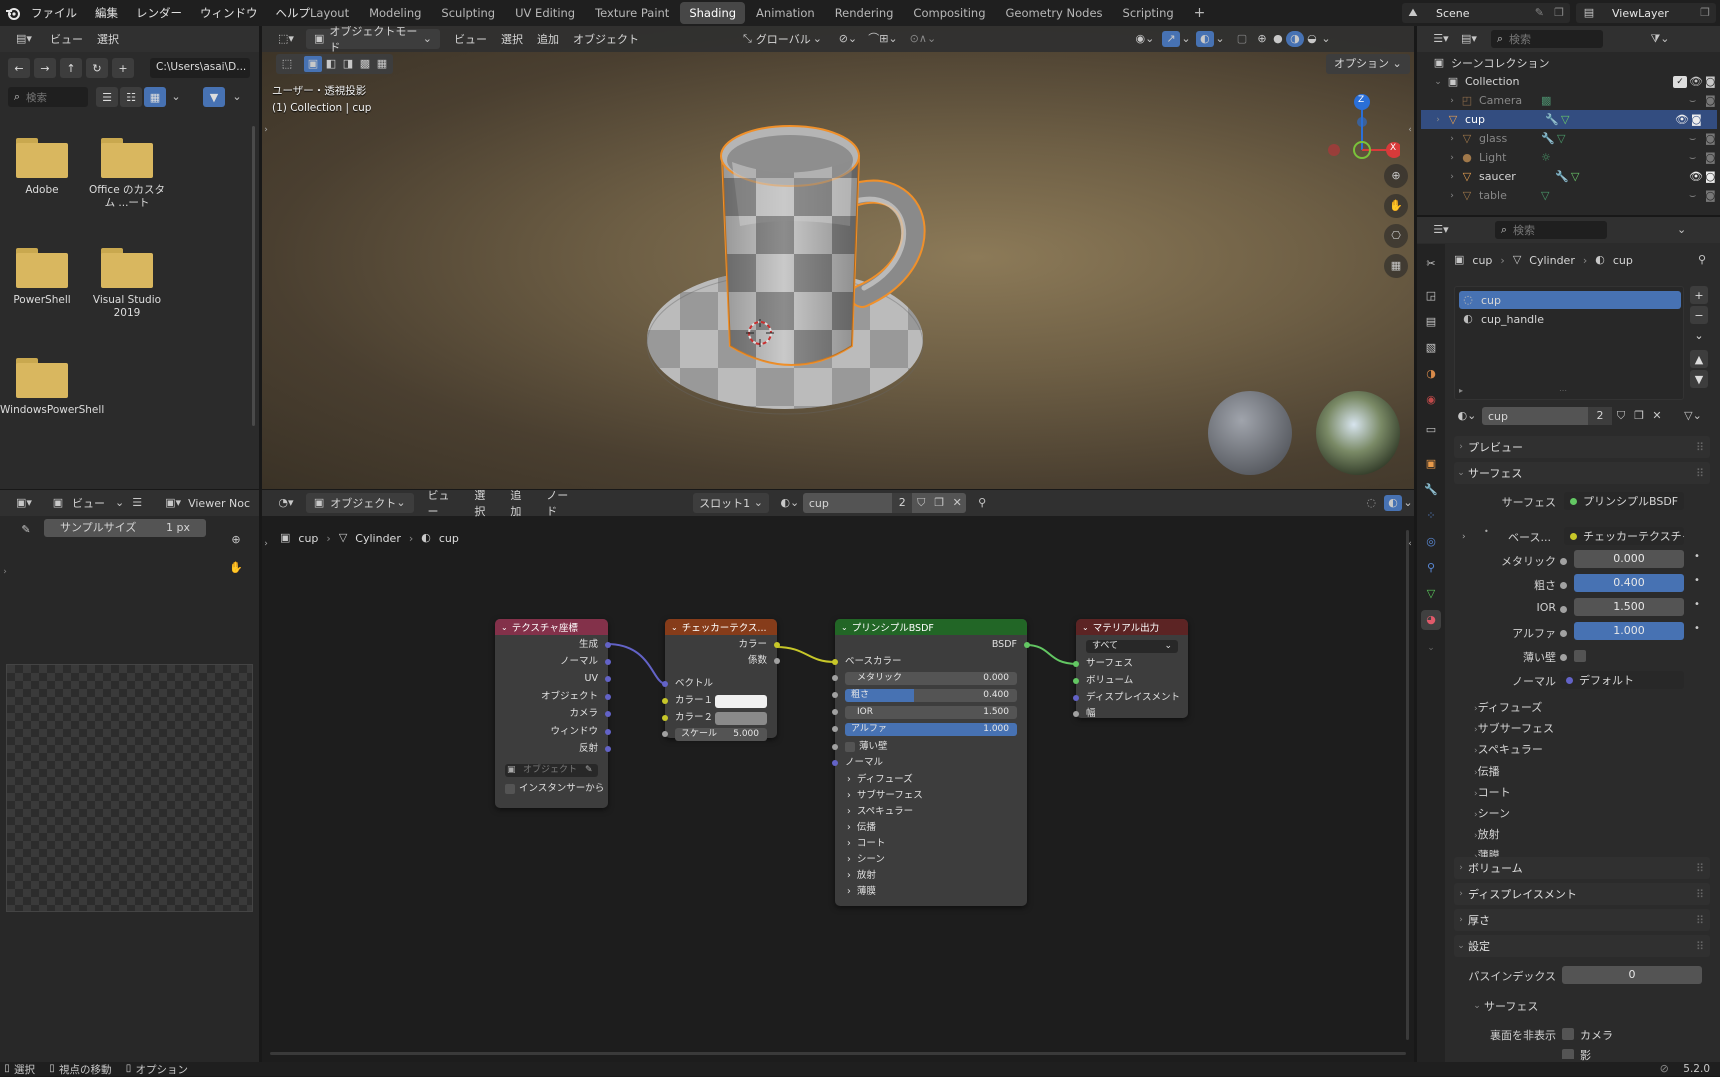 Image resolution: width=1720 pixels, height=1077 pixels. What do you see at coordinates (721, 734) in the screenshot?
I see `scale-field: スケール 5.000` at bounding box center [721, 734].